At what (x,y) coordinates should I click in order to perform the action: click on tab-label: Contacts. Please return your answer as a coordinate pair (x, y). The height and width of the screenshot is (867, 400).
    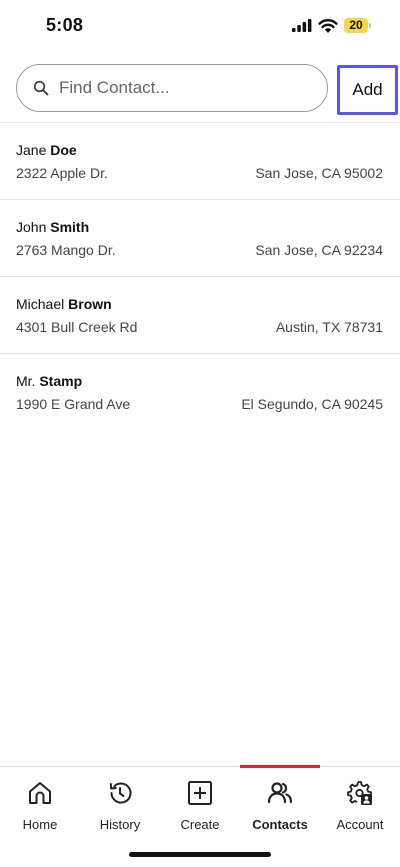
    Looking at the image, I should click on (280, 824).